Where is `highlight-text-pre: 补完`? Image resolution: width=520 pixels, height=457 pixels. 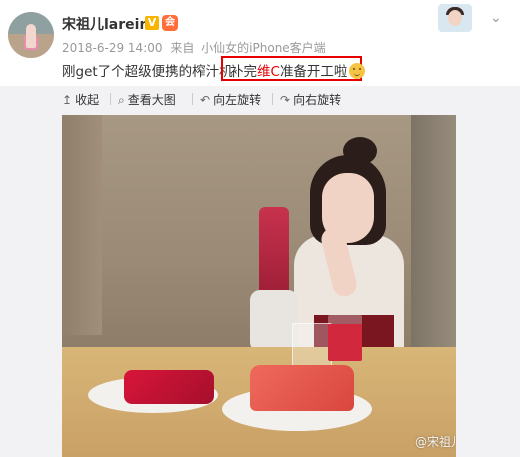 highlight-text-pre: 补完 is located at coordinates (243, 72).